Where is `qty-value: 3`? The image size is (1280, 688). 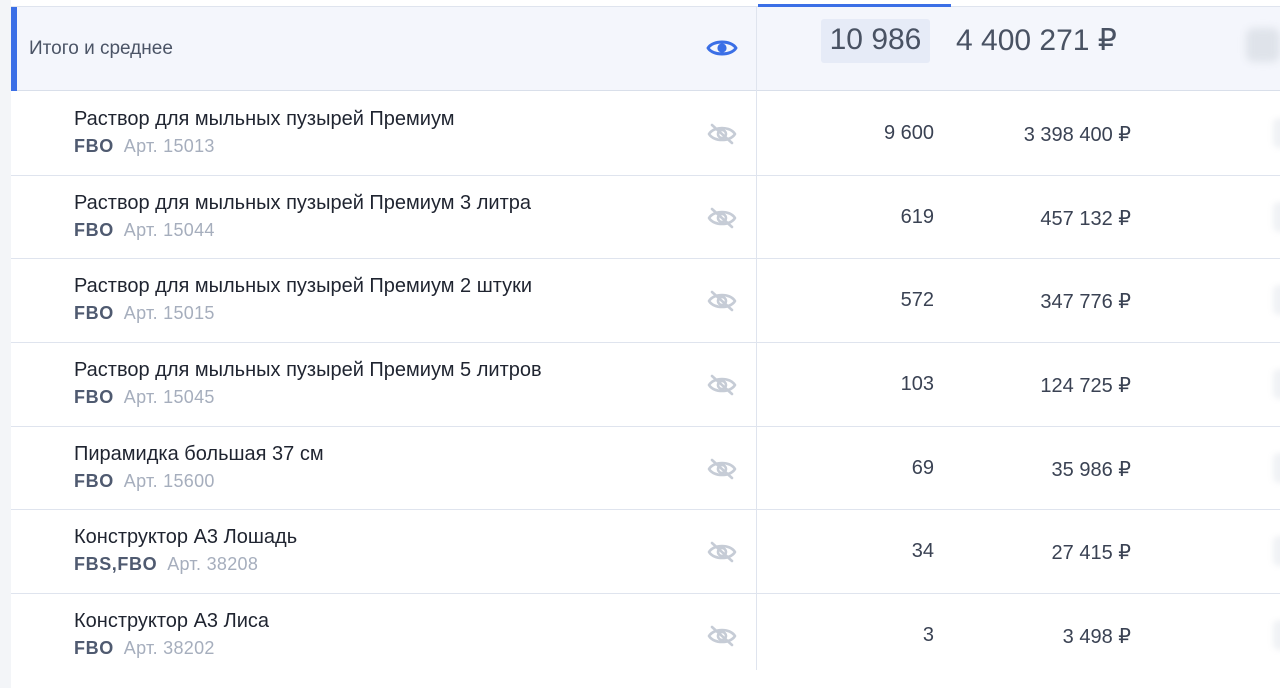 qty-value: 3 is located at coordinates (928, 635).